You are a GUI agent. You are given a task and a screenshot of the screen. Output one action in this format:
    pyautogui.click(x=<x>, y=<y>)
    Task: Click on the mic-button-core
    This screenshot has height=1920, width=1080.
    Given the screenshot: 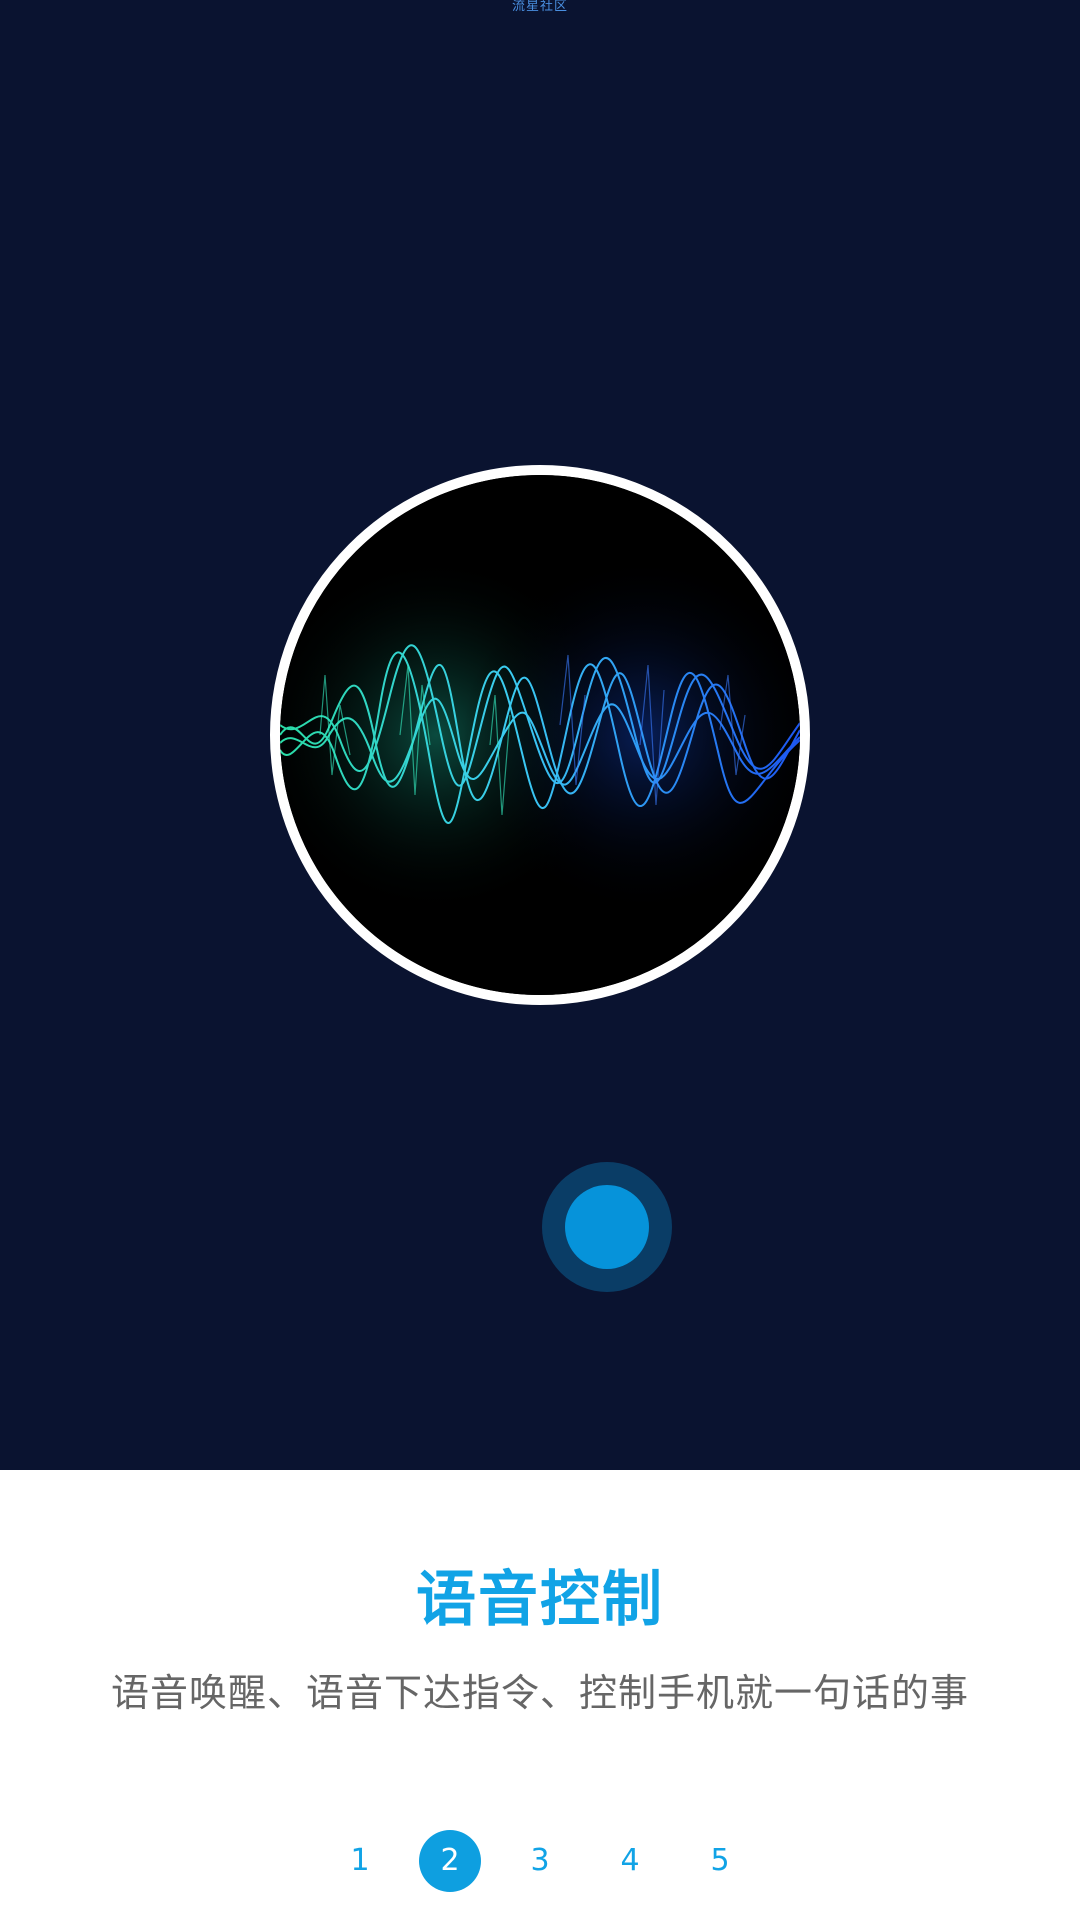 What is the action you would take?
    pyautogui.click(x=607, y=1227)
    